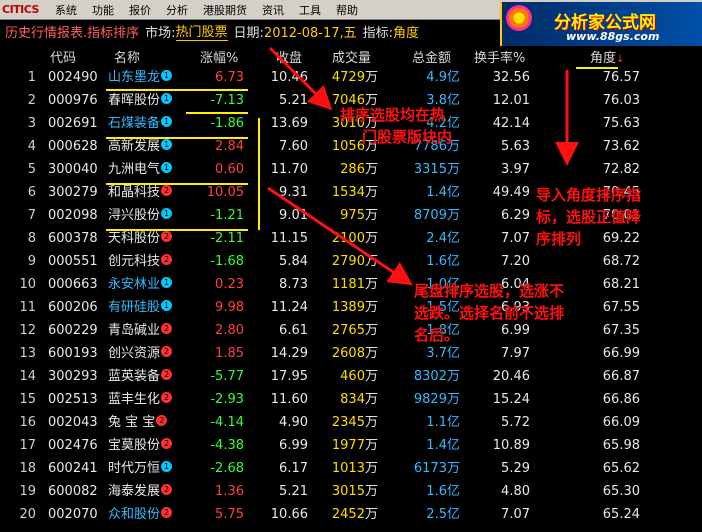 Image resolution: width=702 pixels, height=532 pixels. What do you see at coordinates (489, 313) in the screenshot?
I see `annotation-line: 选跌。选择名前不选排` at bounding box center [489, 313].